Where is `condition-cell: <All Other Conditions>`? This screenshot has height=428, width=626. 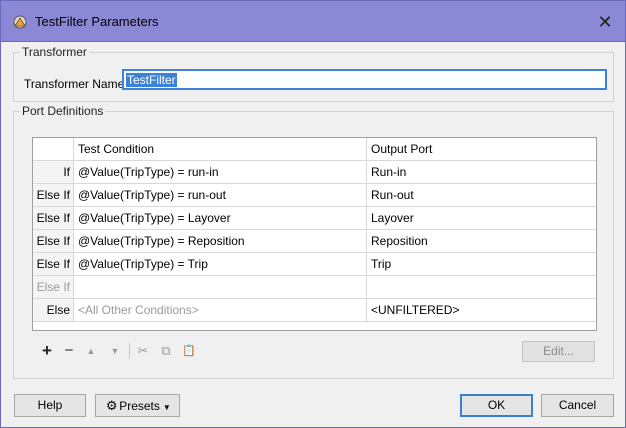
condition-cell: <All Other Conditions> is located at coordinates (221, 310).